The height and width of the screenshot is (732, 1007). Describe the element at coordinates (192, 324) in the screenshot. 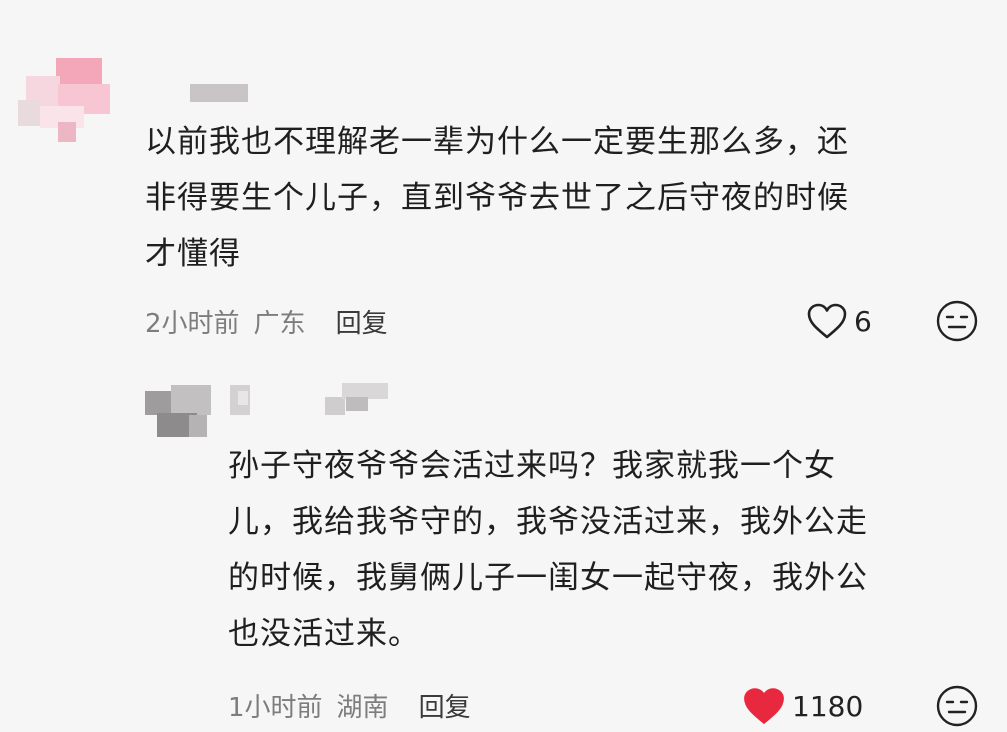

I see `timestamp: 2小时前` at that location.